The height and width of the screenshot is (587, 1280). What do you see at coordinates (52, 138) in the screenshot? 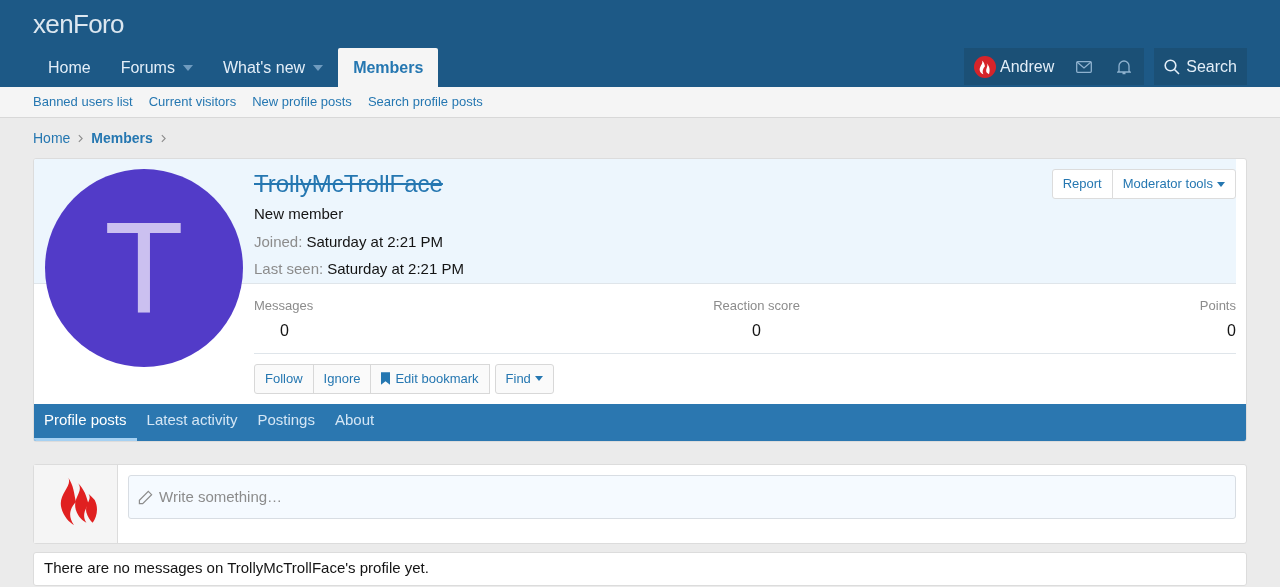
I see `breadcrumb-link: Home` at bounding box center [52, 138].